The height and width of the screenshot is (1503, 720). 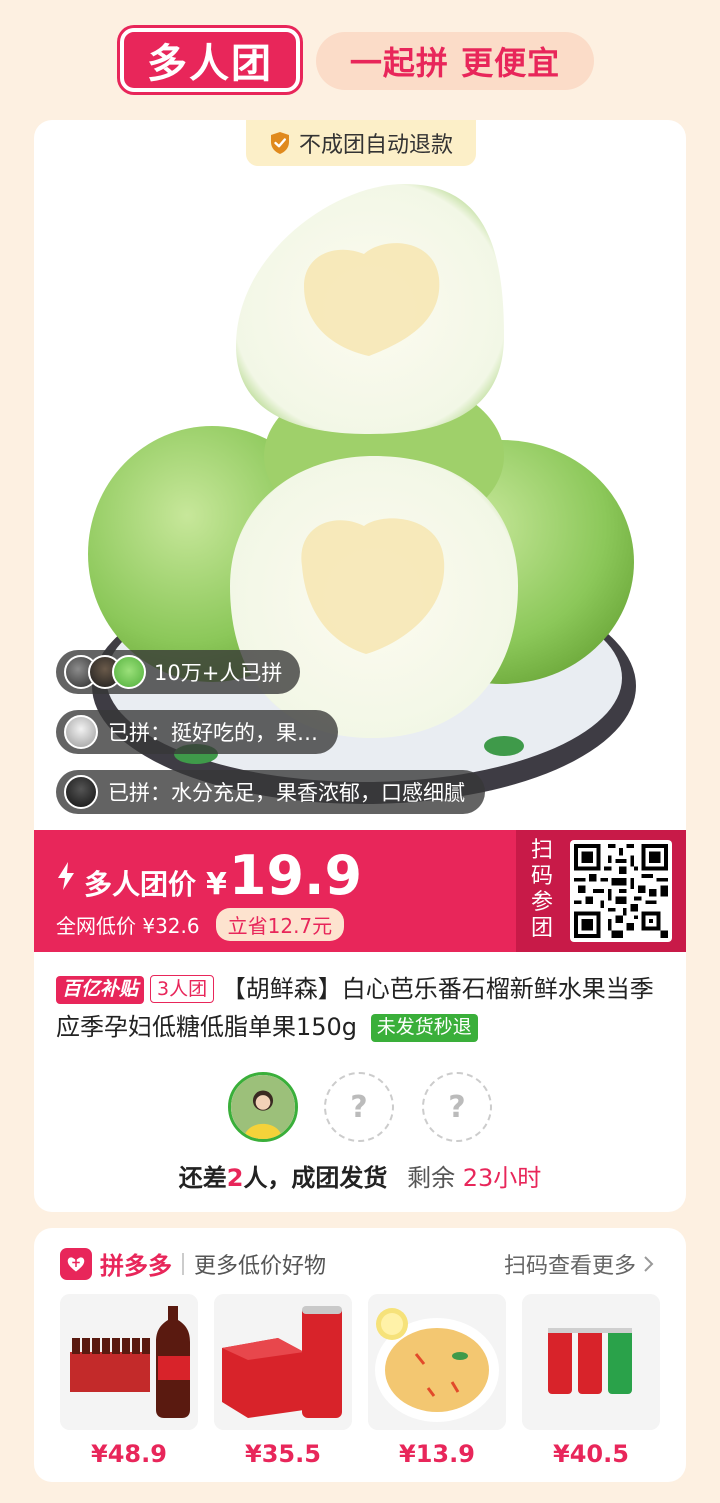 What do you see at coordinates (621, 891) in the screenshot?
I see `qr-code` at bounding box center [621, 891].